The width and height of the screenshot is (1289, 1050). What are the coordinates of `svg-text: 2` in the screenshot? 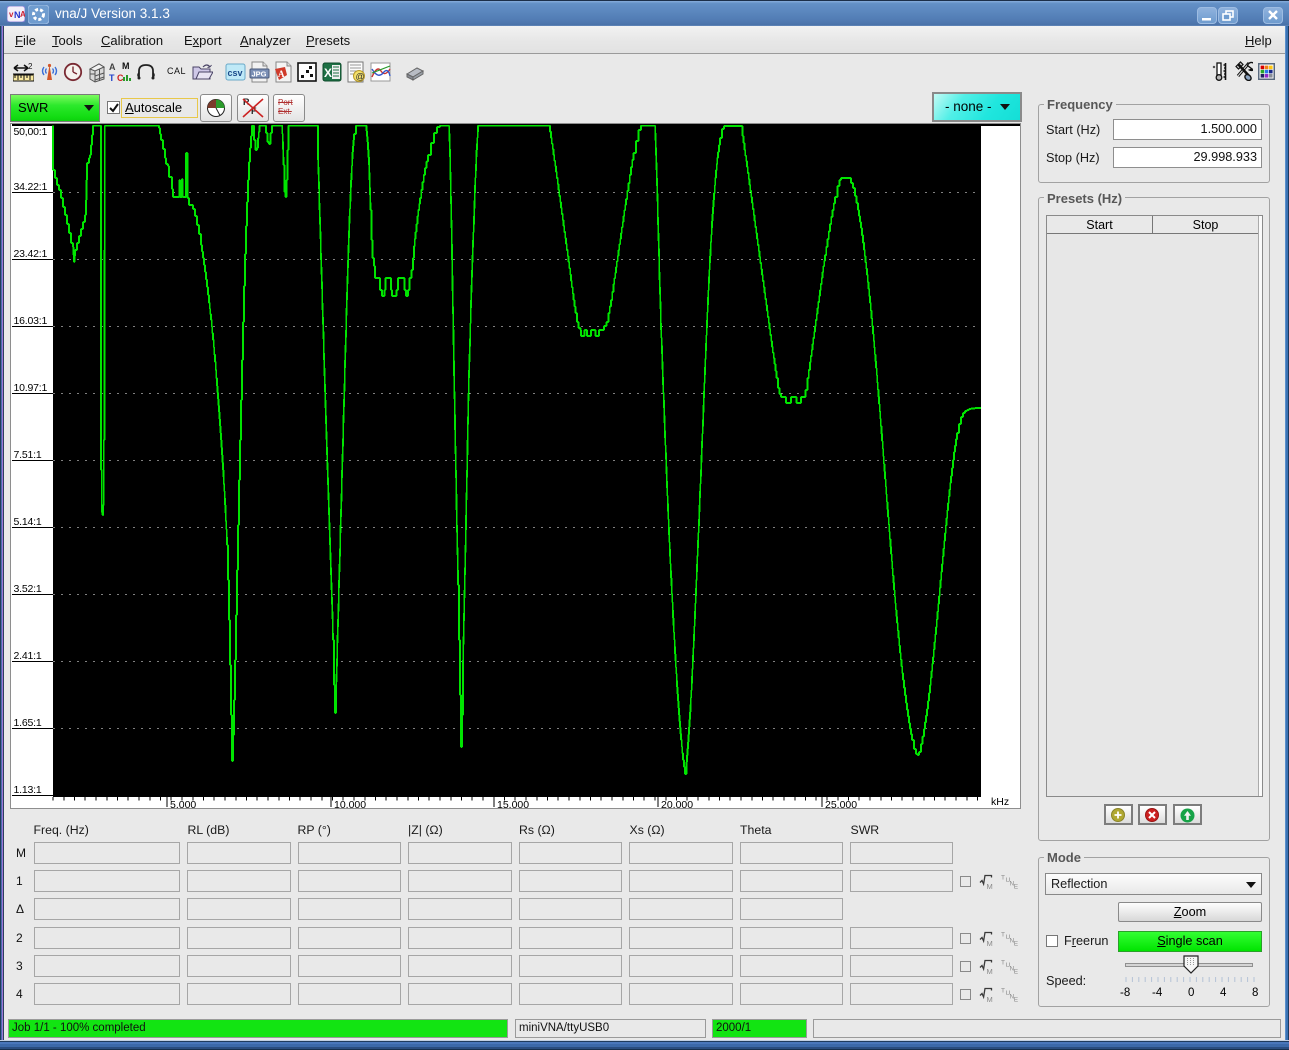 It's located at (30, 66).